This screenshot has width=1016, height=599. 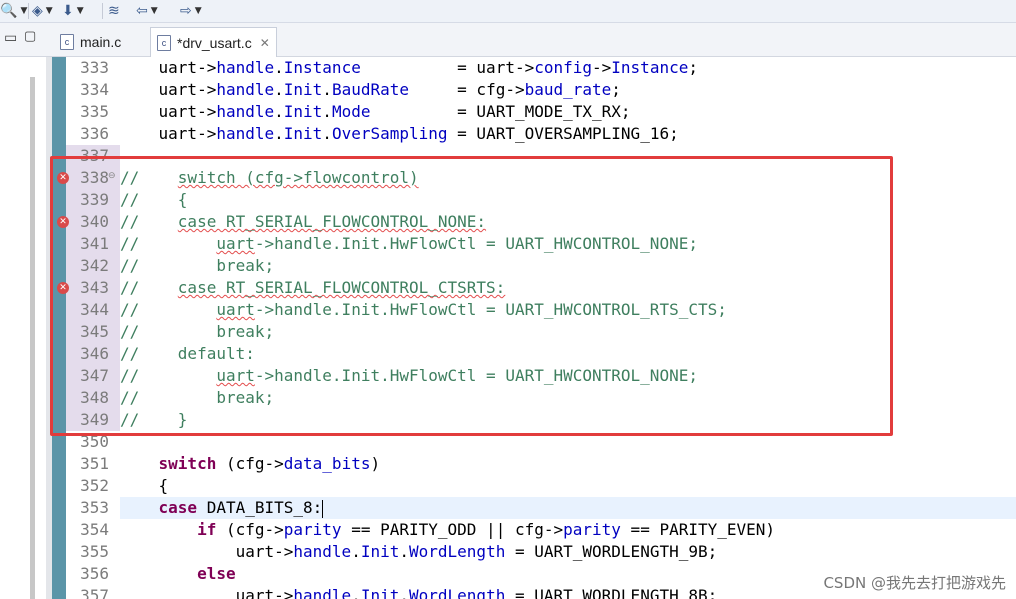 I want to click on line-gutter: 354, so click(x=93, y=530).